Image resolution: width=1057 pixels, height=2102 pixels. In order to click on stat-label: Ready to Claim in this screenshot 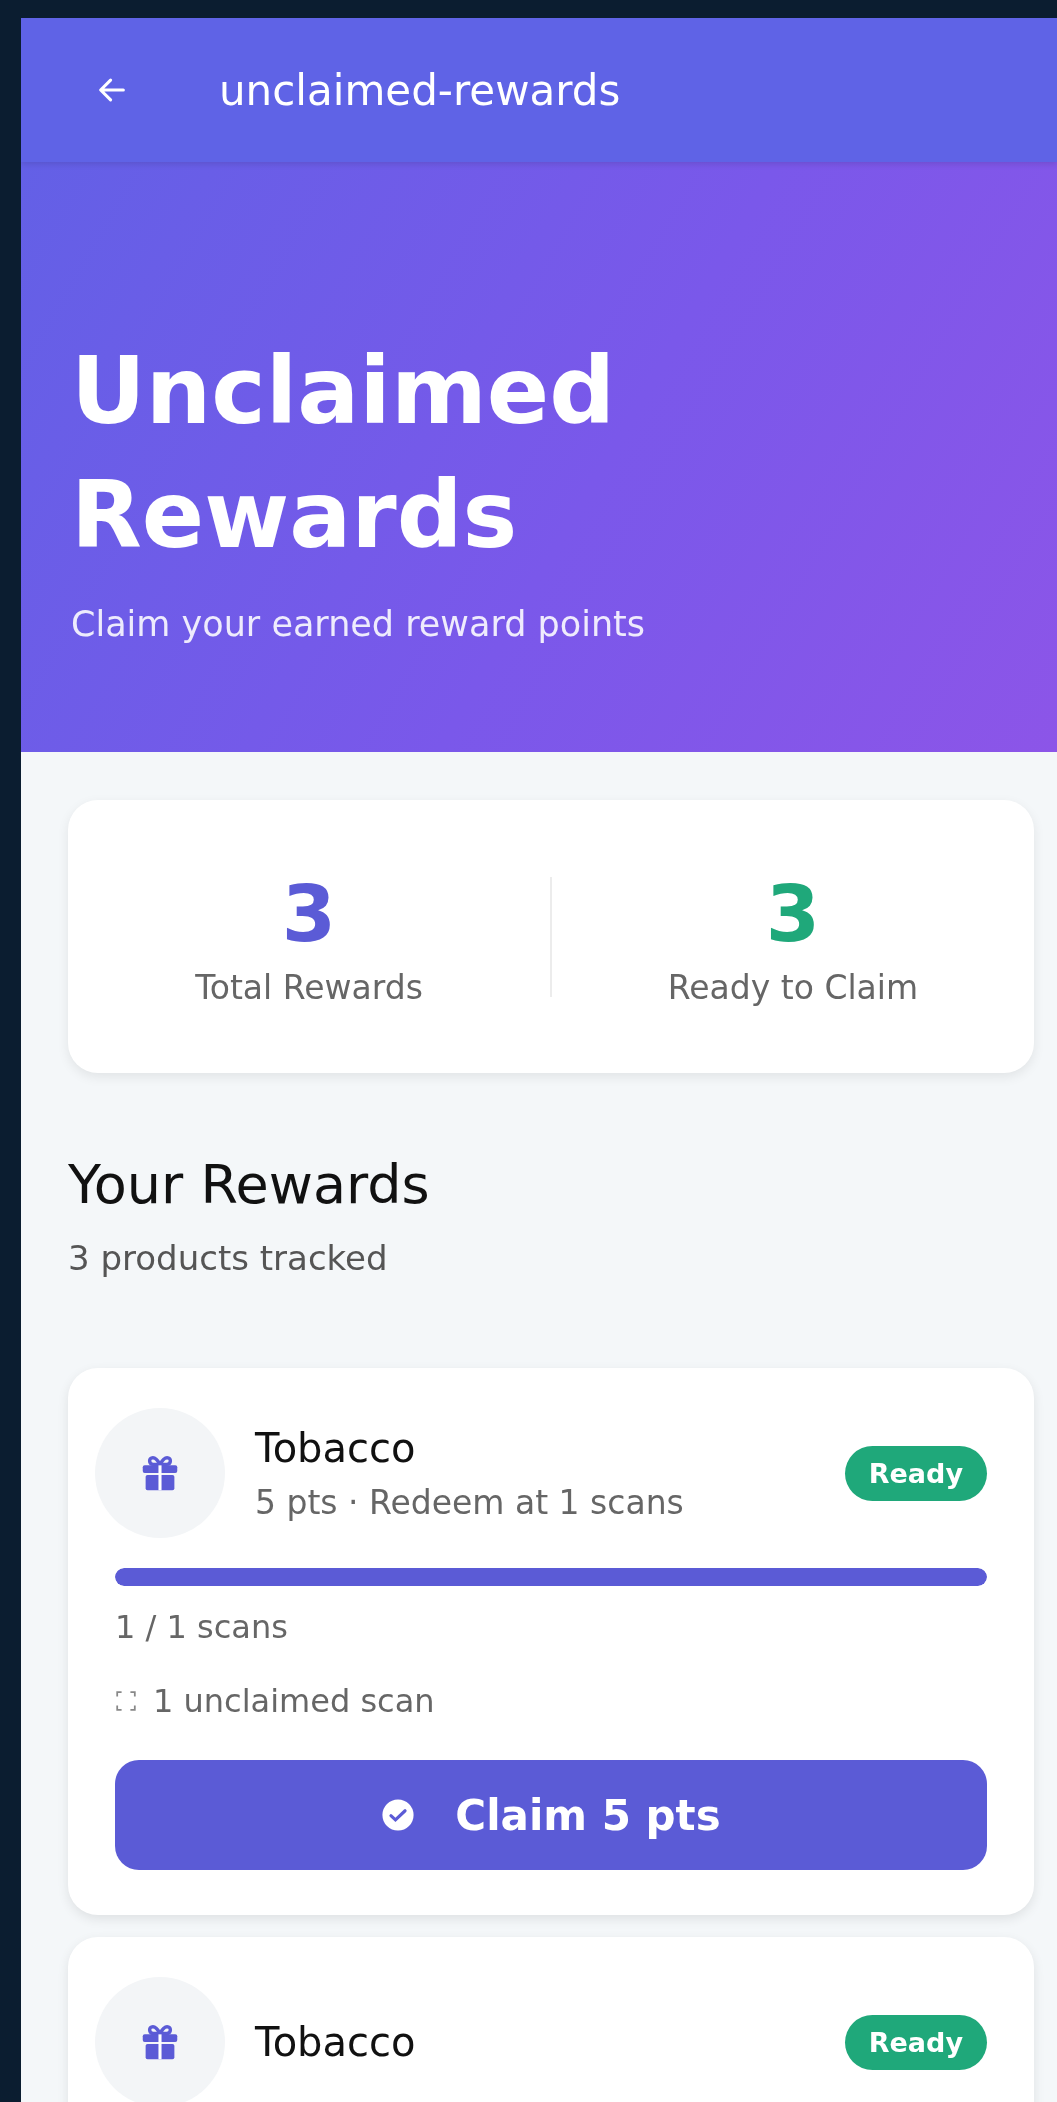, I will do `click(793, 987)`.